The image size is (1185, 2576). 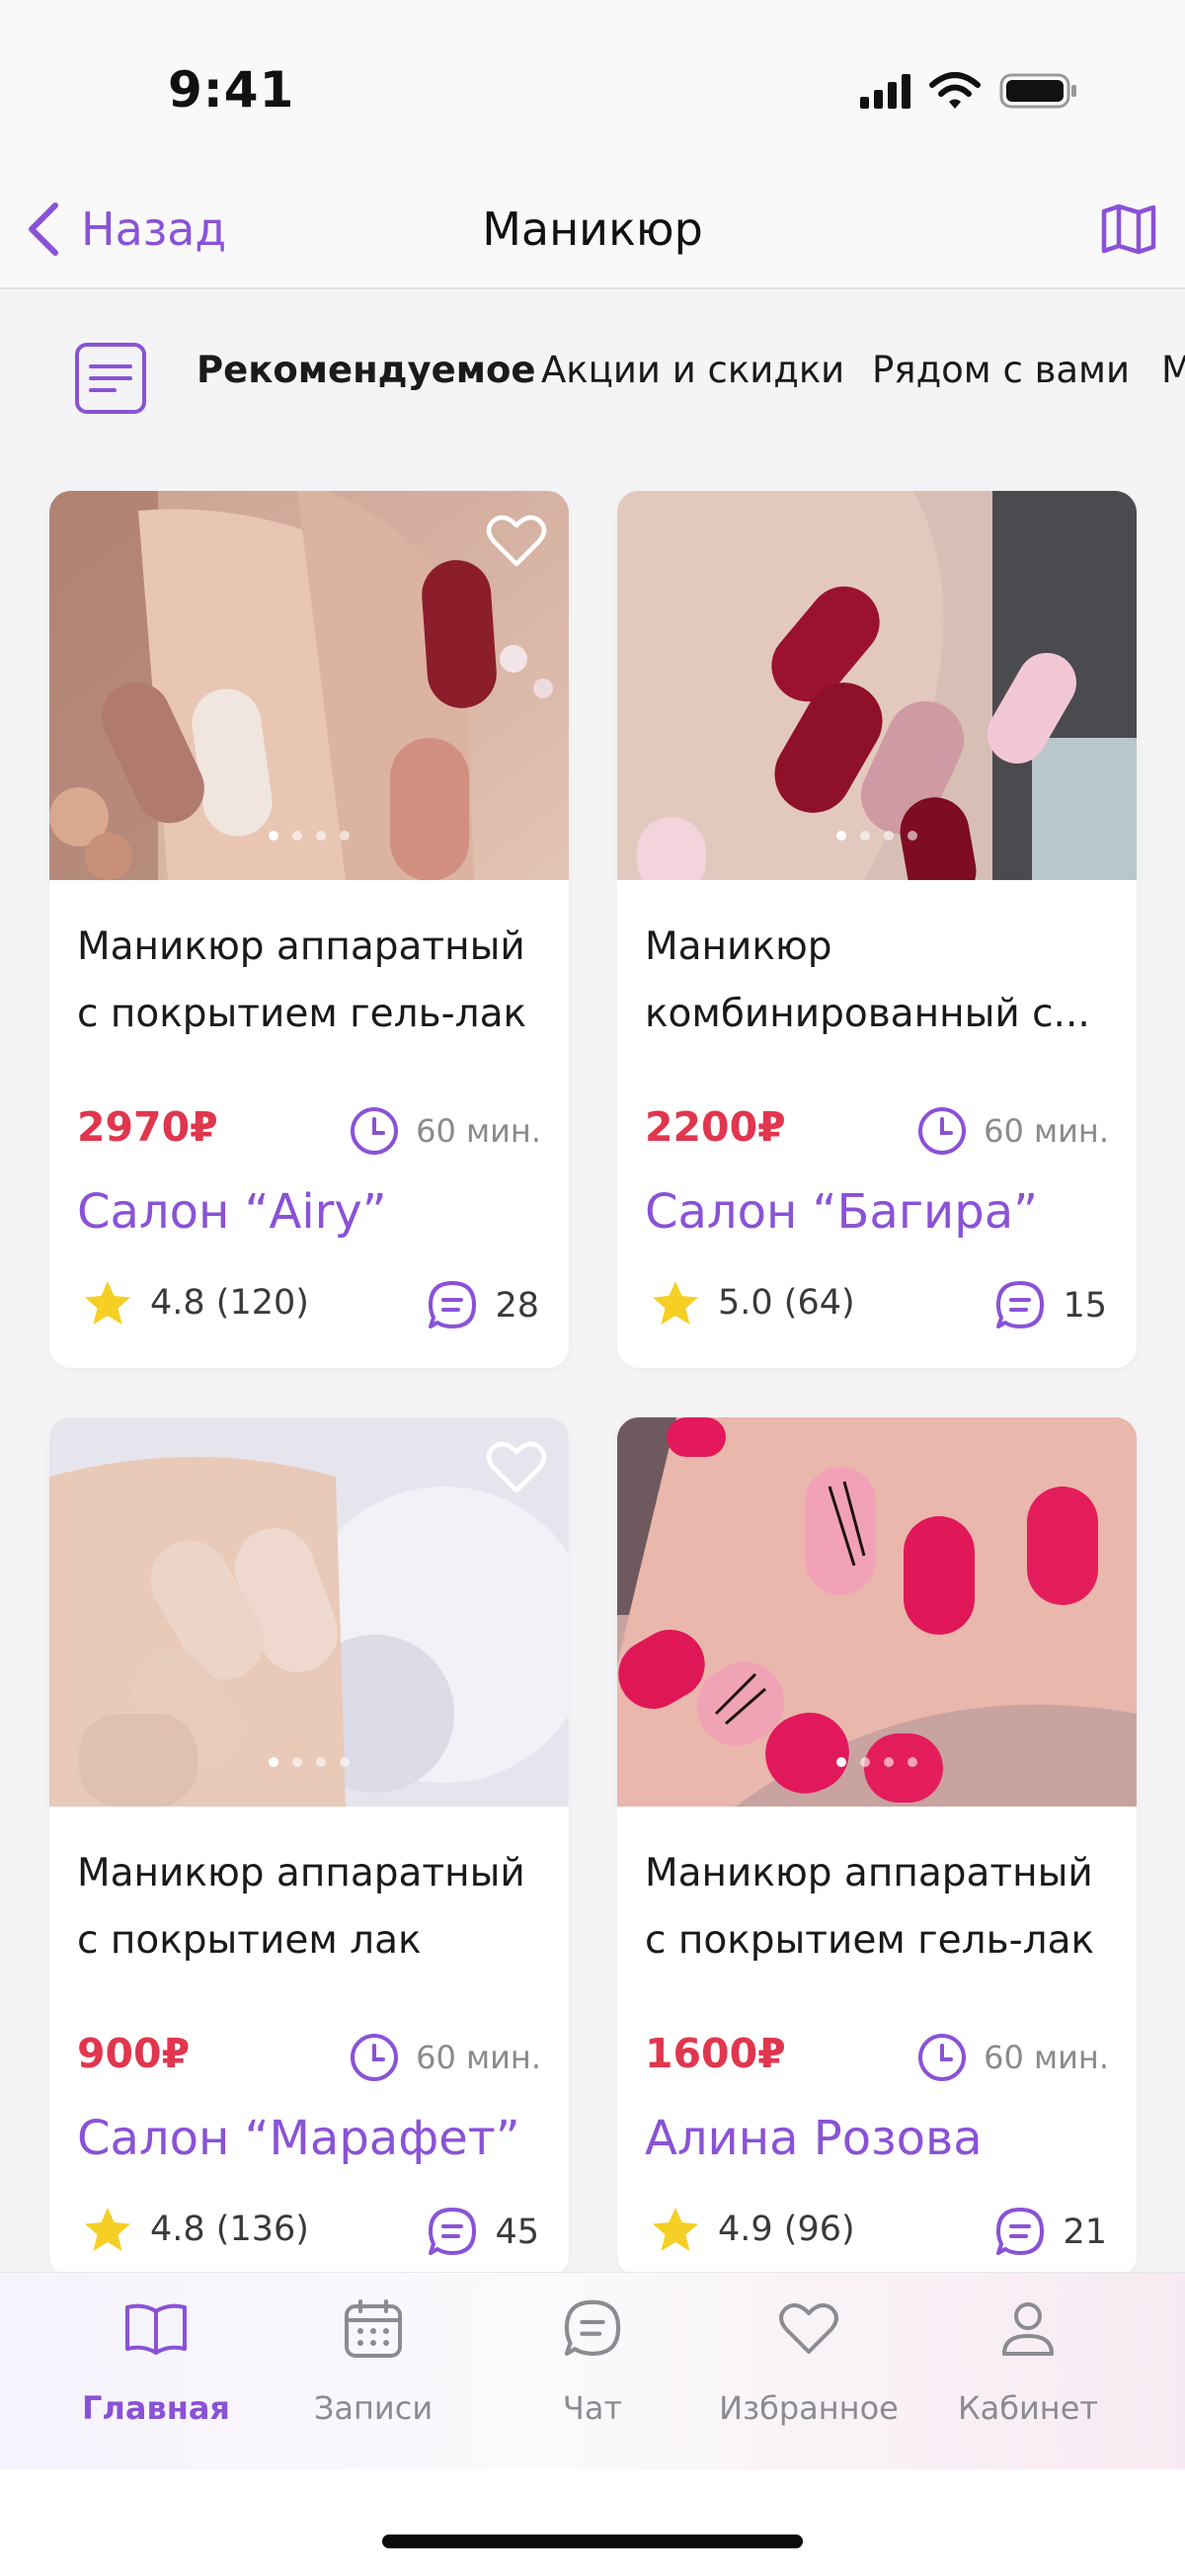 What do you see at coordinates (148, 1127) in the screenshot?
I see `service-price: 2970₽` at bounding box center [148, 1127].